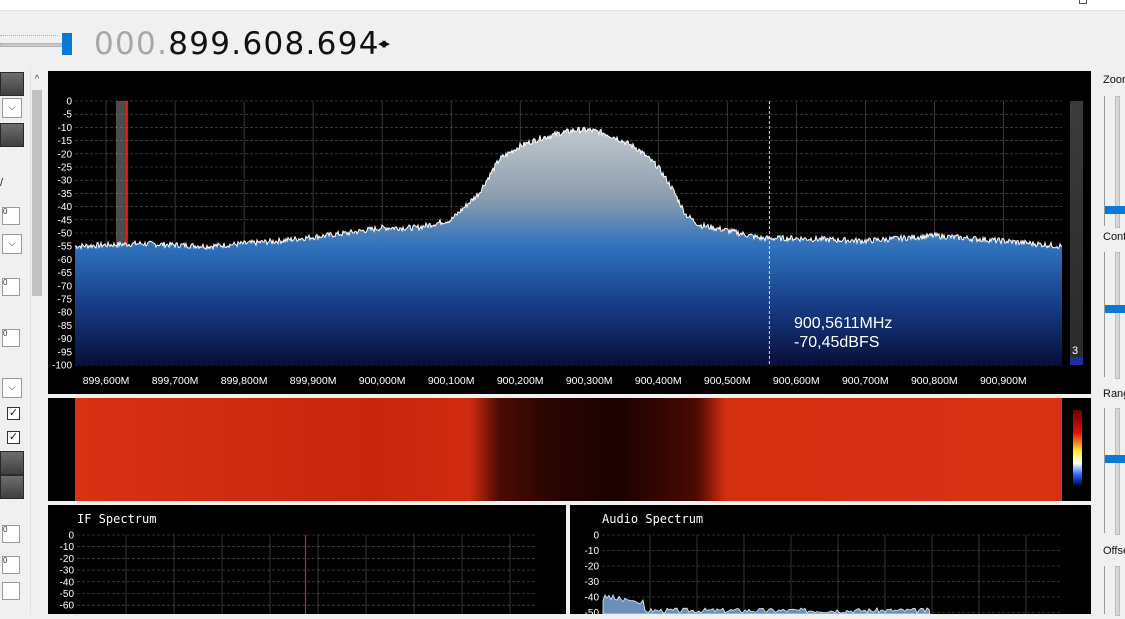 The image size is (1125, 619). What do you see at coordinates (592, 575) in the screenshot?
I see `audio-y-axis: 0 -10 -20 -30 -40 -50` at bounding box center [592, 575].